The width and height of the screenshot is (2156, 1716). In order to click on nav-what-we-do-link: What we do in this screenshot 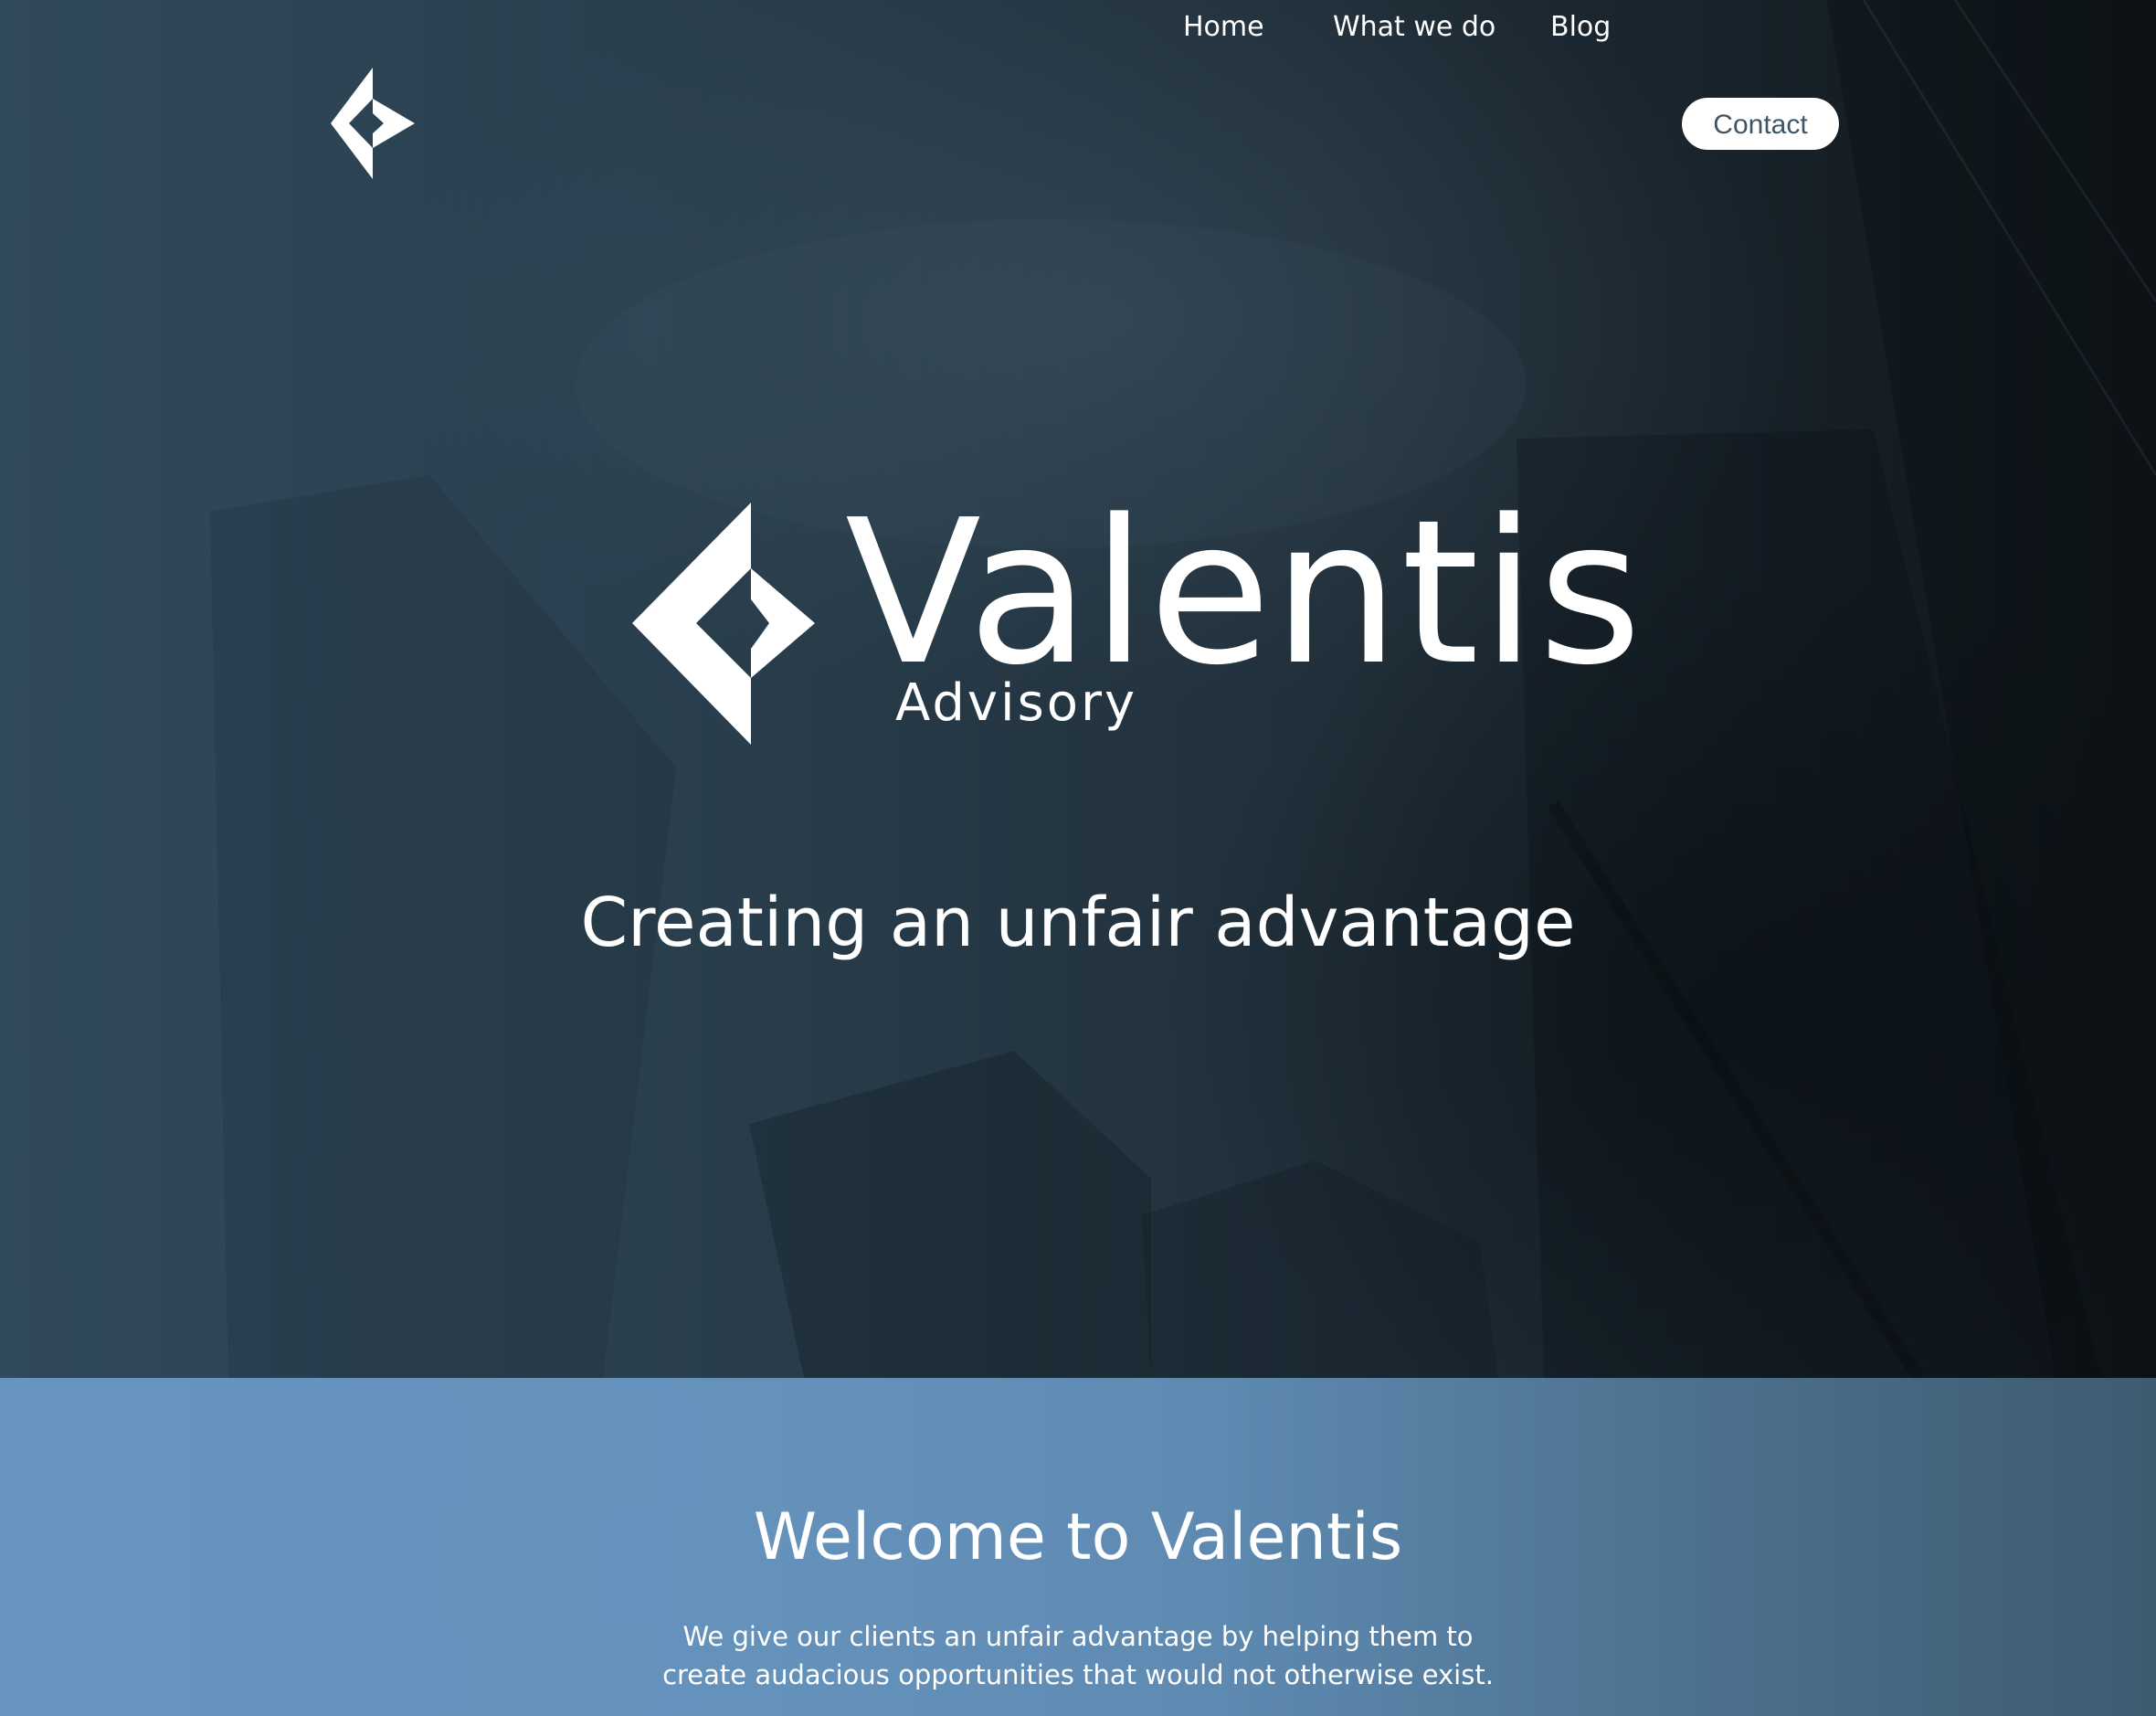, I will do `click(1414, 27)`.